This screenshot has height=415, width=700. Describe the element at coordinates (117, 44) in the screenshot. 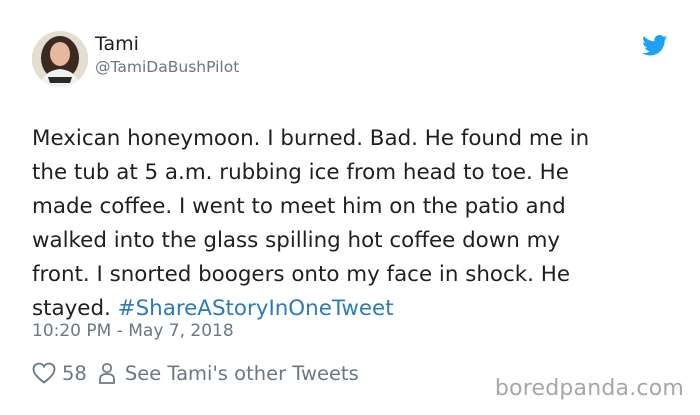

I see `author-display-name: Tami` at that location.